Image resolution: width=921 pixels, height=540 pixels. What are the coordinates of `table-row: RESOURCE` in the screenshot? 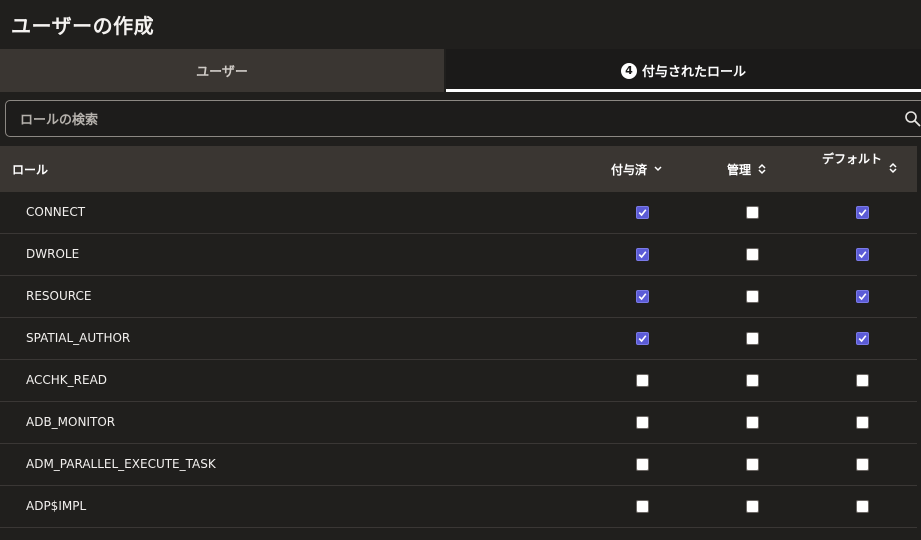 It's located at (458, 297).